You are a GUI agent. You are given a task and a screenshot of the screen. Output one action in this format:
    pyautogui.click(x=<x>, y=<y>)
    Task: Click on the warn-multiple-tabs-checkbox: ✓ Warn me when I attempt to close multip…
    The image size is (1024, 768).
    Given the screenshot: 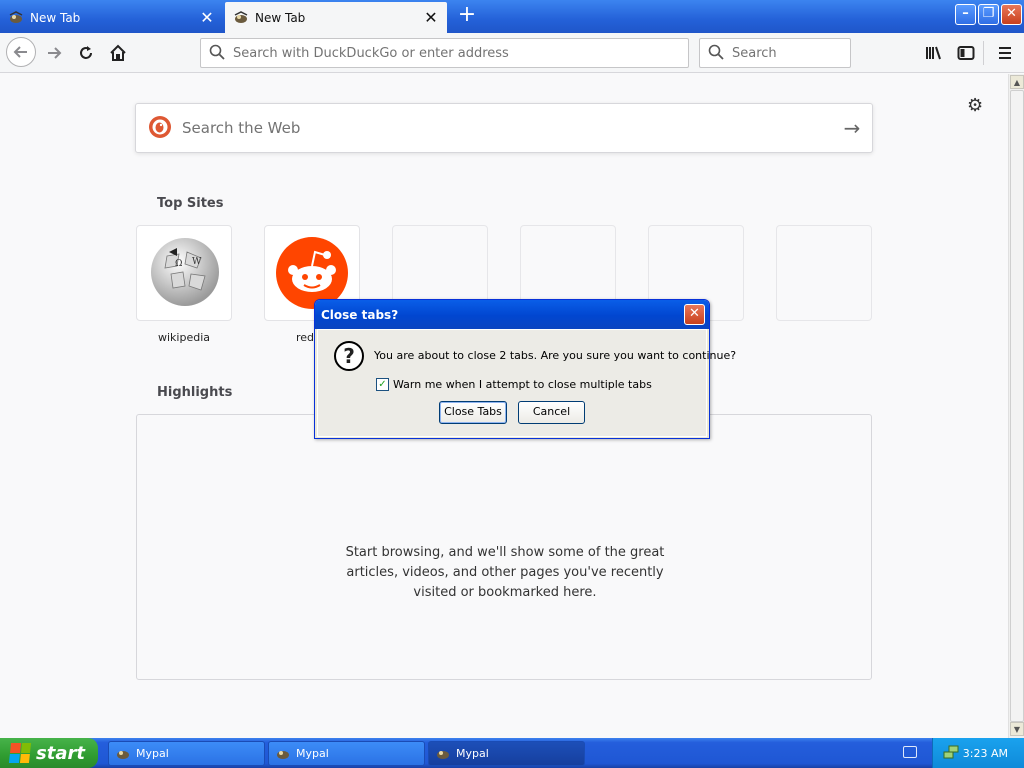 What is the action you would take?
    pyautogui.click(x=514, y=384)
    